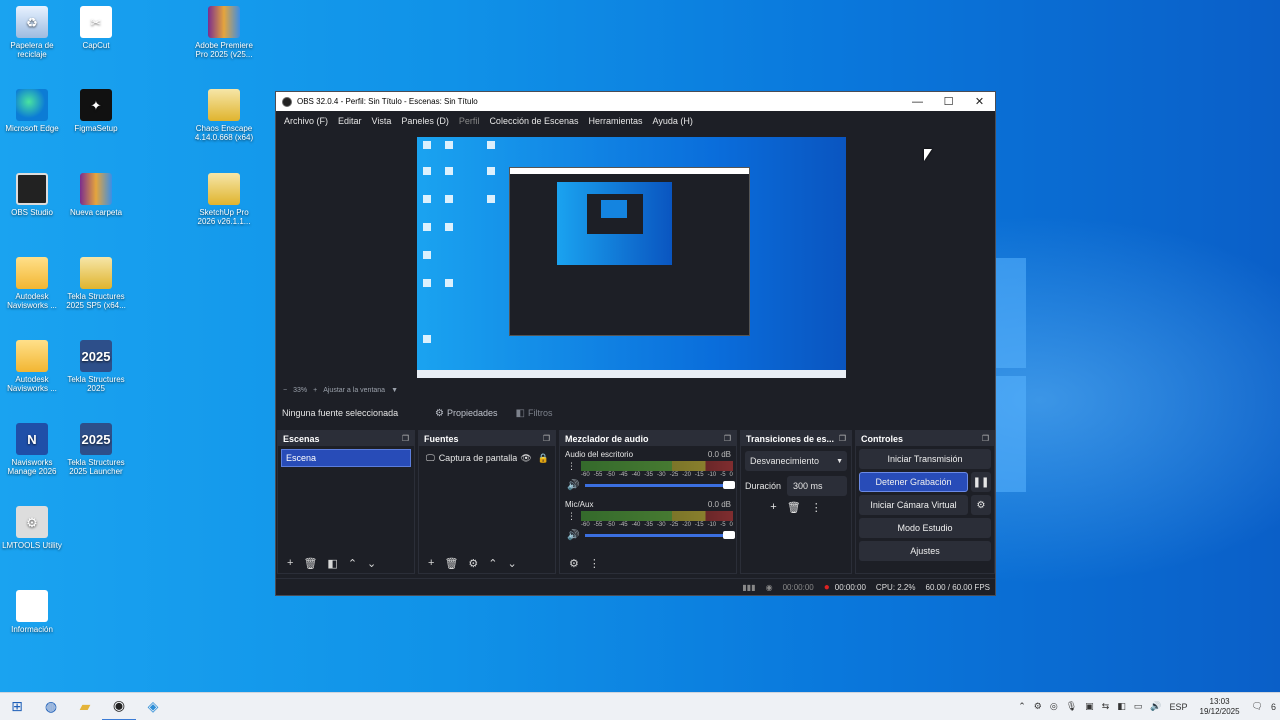  What do you see at coordinates (543, 458) in the screenshot?
I see `lock-icon: 🔒` at bounding box center [543, 458].